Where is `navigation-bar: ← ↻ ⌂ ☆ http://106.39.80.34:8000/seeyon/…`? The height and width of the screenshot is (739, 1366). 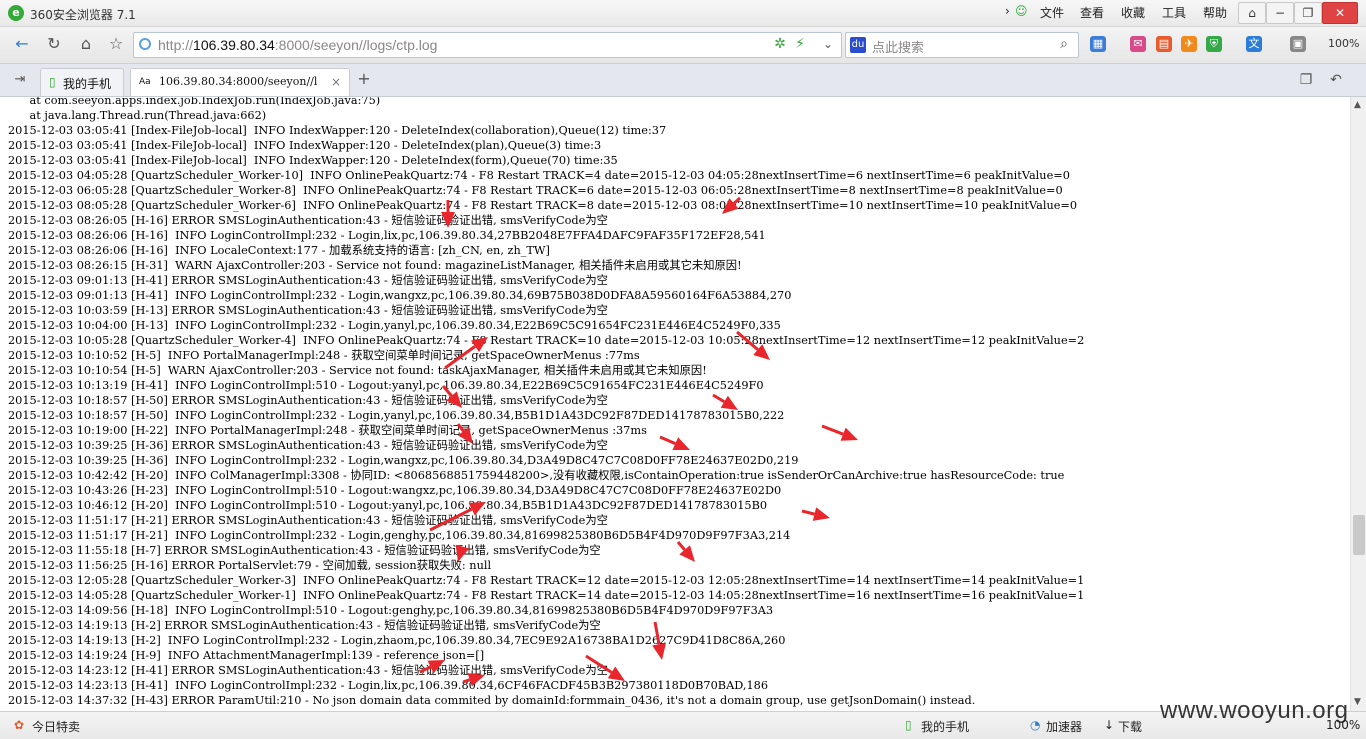 navigation-bar: ← ↻ ⌂ ☆ http://106.39.80.34:8000/seeyon/… is located at coordinates (683, 45).